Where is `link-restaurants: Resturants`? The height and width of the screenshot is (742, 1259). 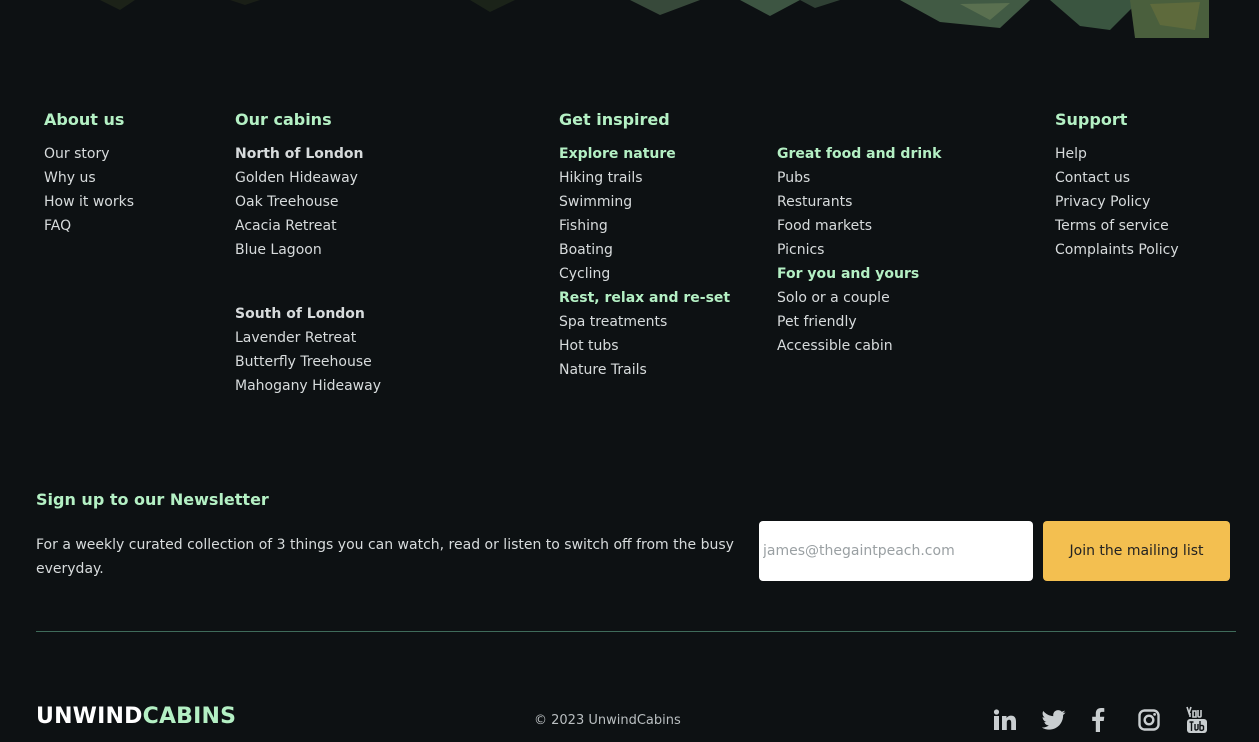 link-restaurants: Resturants is located at coordinates (859, 202).